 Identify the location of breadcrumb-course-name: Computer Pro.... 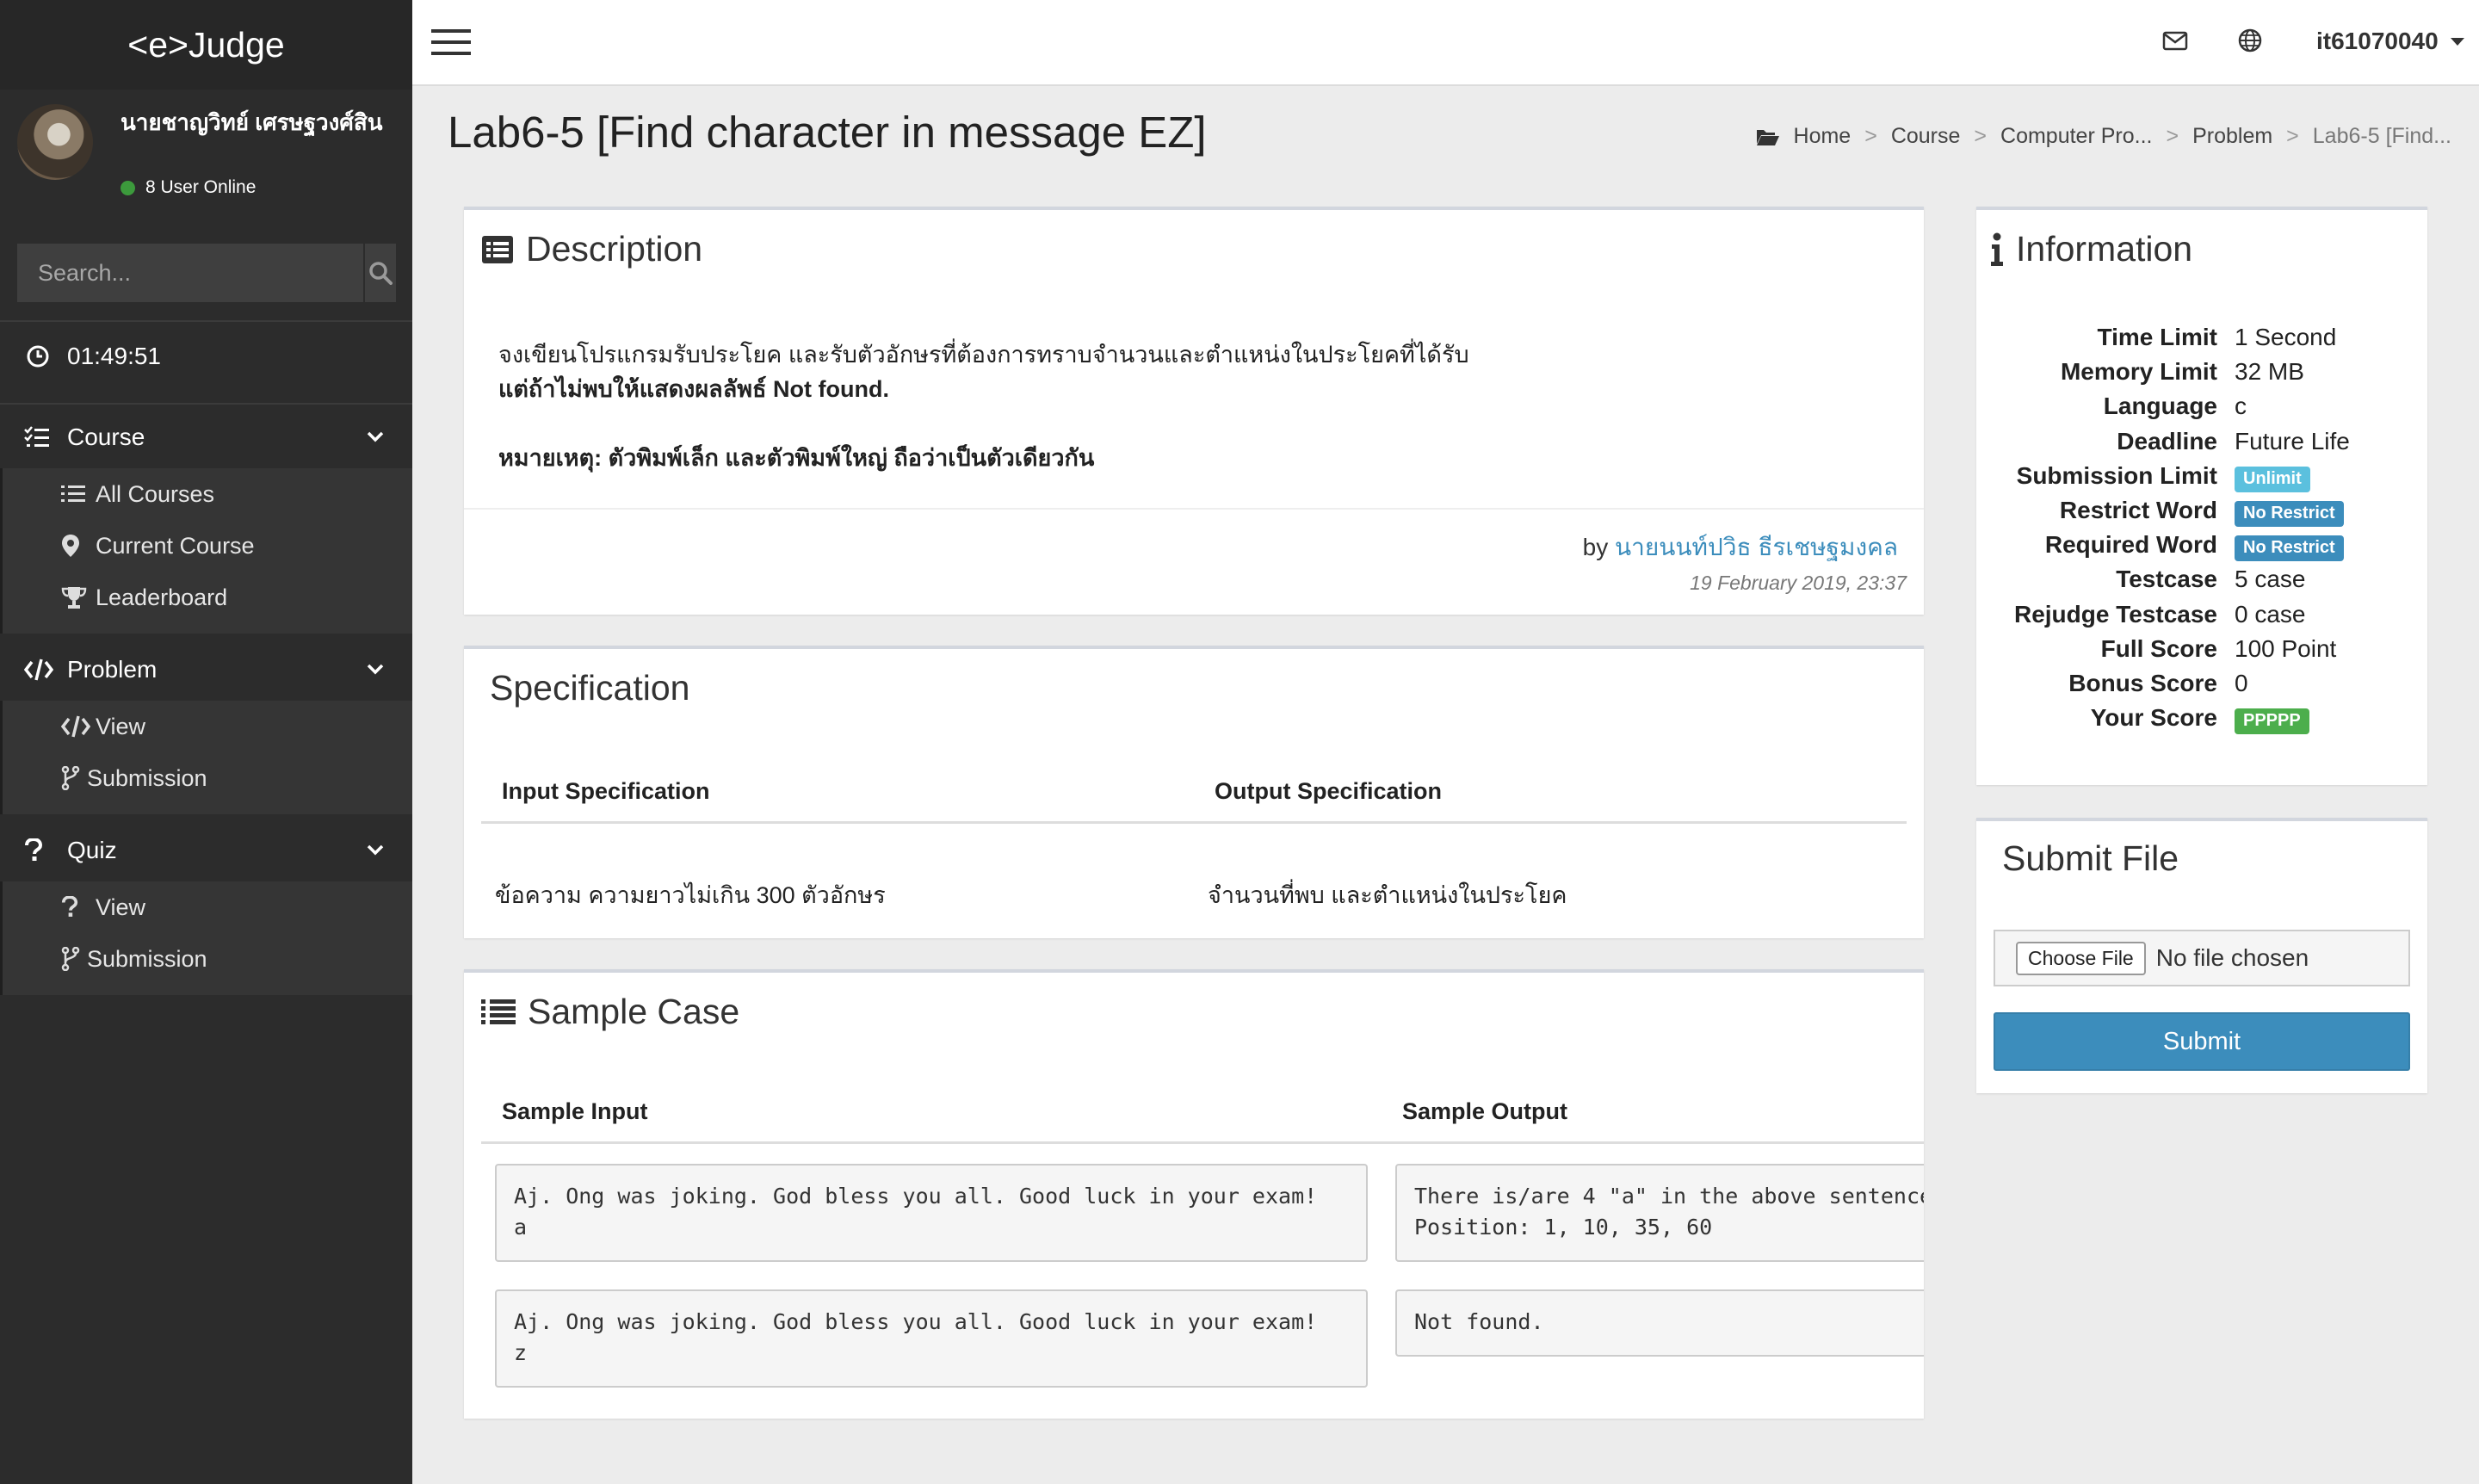
(2076, 136).